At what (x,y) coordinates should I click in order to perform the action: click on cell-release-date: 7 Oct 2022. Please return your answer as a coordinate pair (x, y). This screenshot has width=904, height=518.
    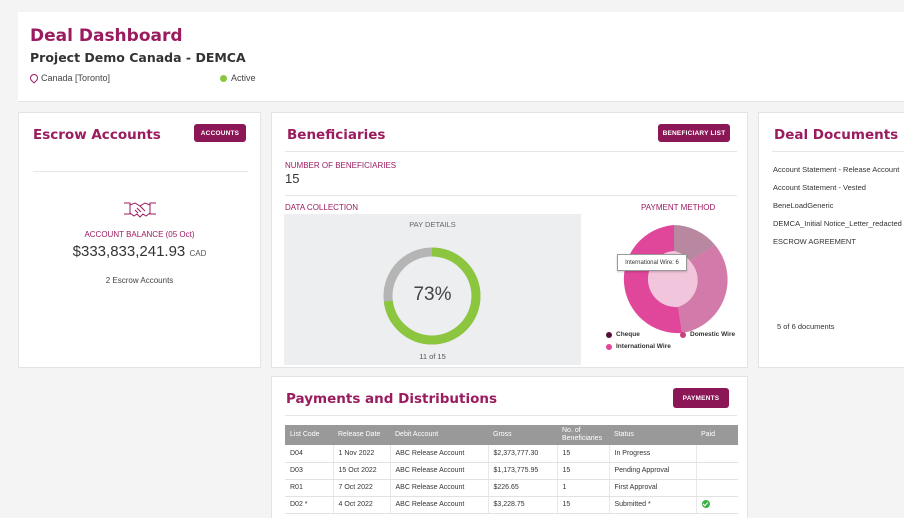
    Looking at the image, I should click on (362, 488).